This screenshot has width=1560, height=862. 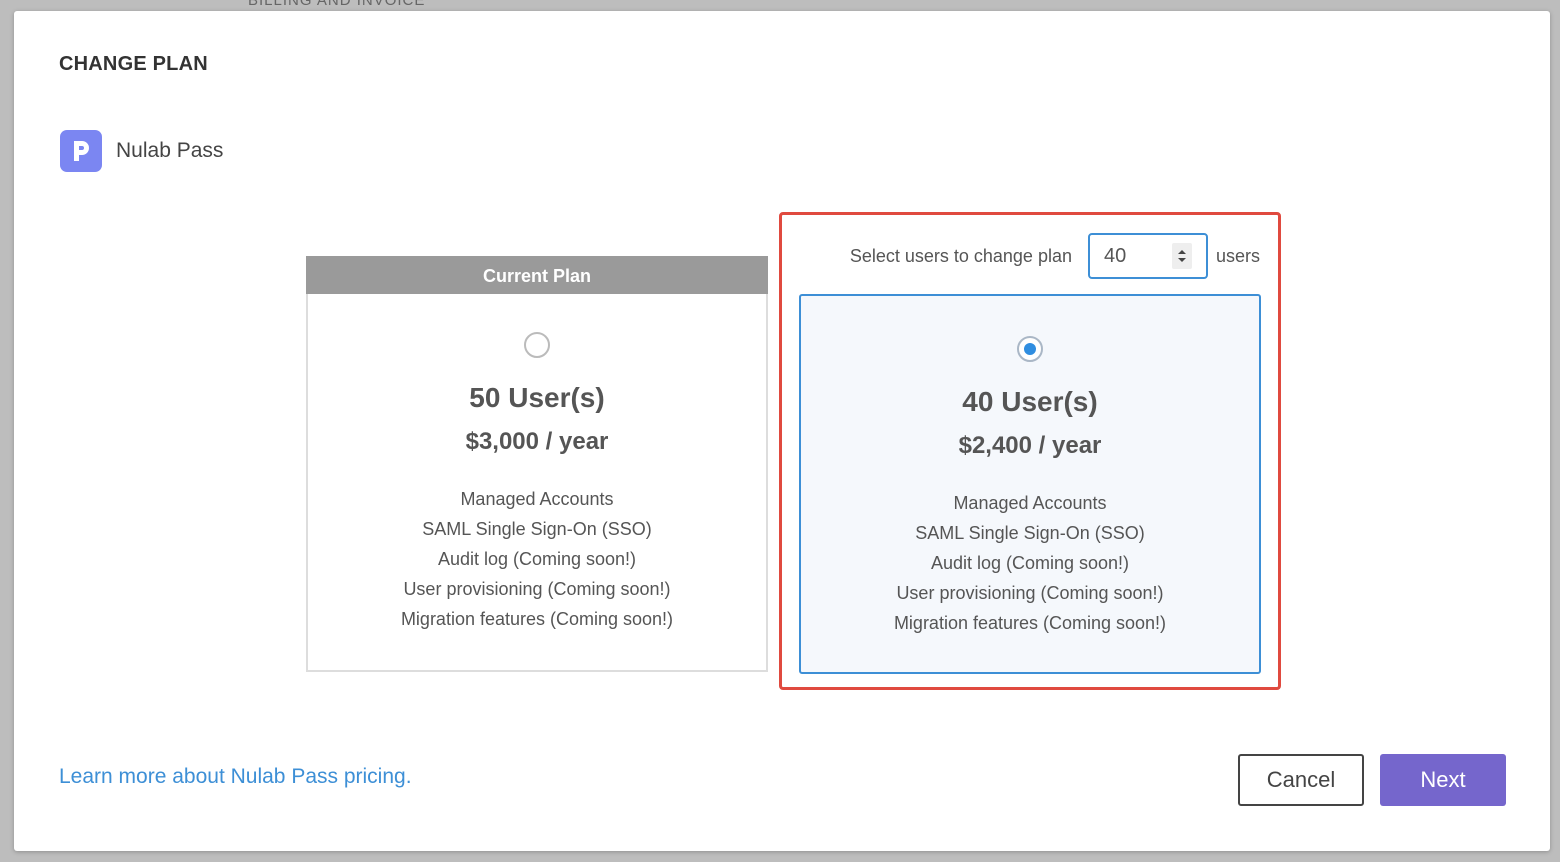 I want to click on current-plan-radio, so click(x=537, y=345).